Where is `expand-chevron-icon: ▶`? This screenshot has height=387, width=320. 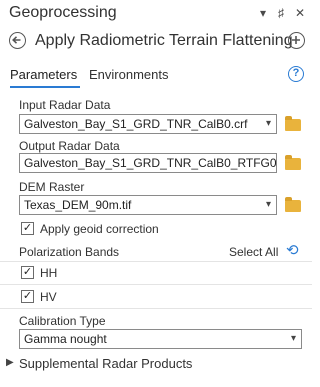
expand-chevron-icon: ▶ is located at coordinates (10, 362).